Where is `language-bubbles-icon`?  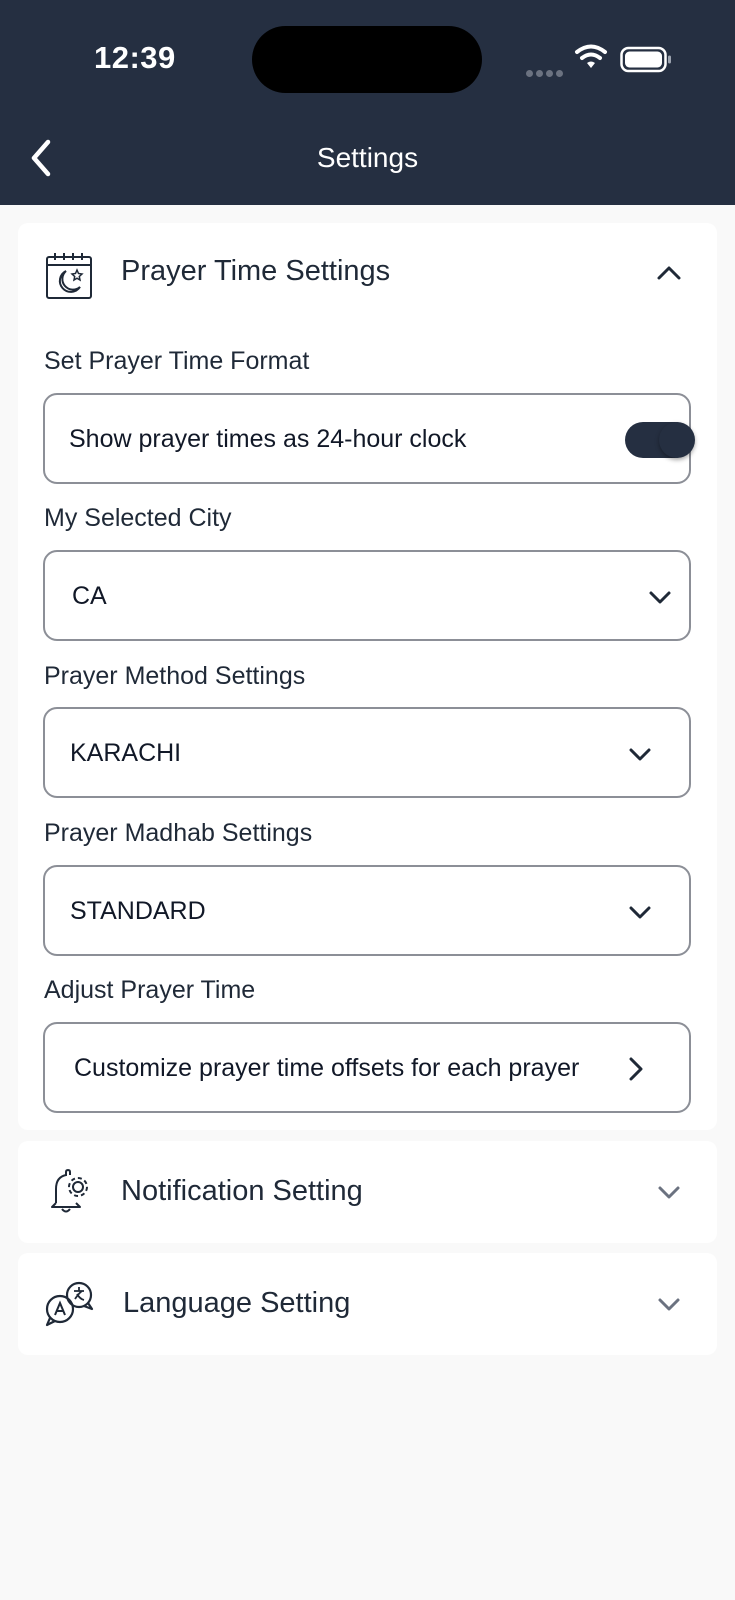 language-bubbles-icon is located at coordinates (69, 1304).